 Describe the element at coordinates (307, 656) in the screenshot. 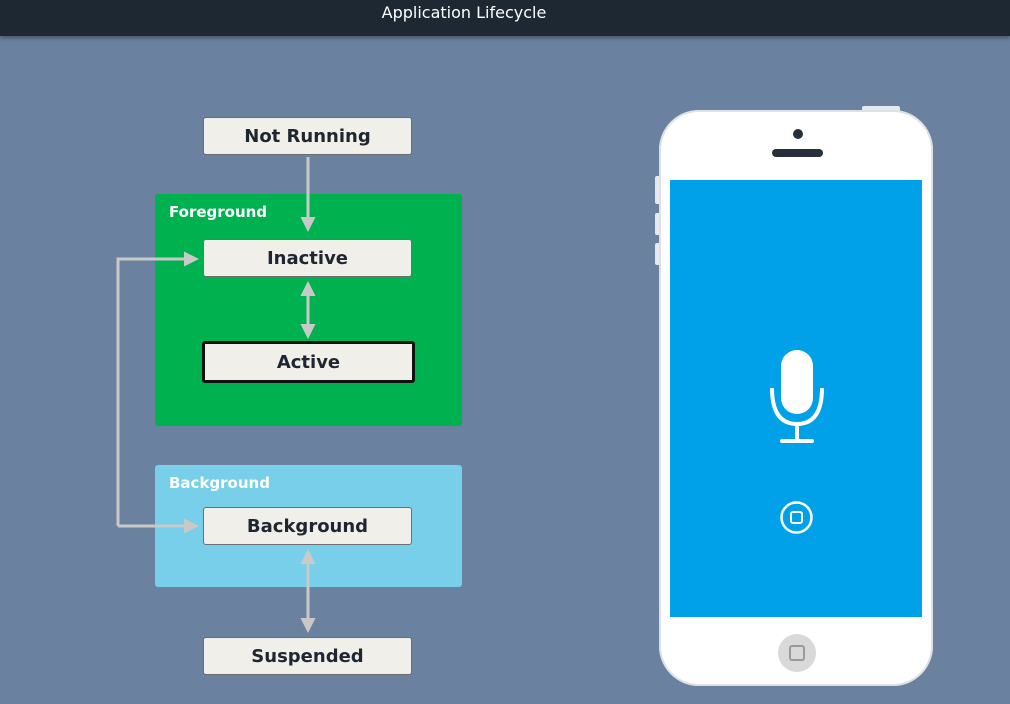

I see `state-suspended: Suspended` at that location.